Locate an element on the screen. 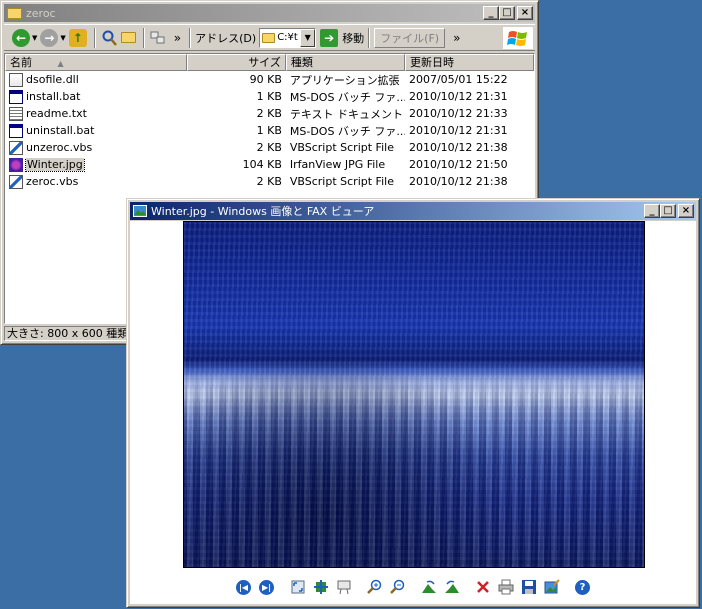 This screenshot has height=609, width=702. help-button: ? is located at coordinates (583, 587).